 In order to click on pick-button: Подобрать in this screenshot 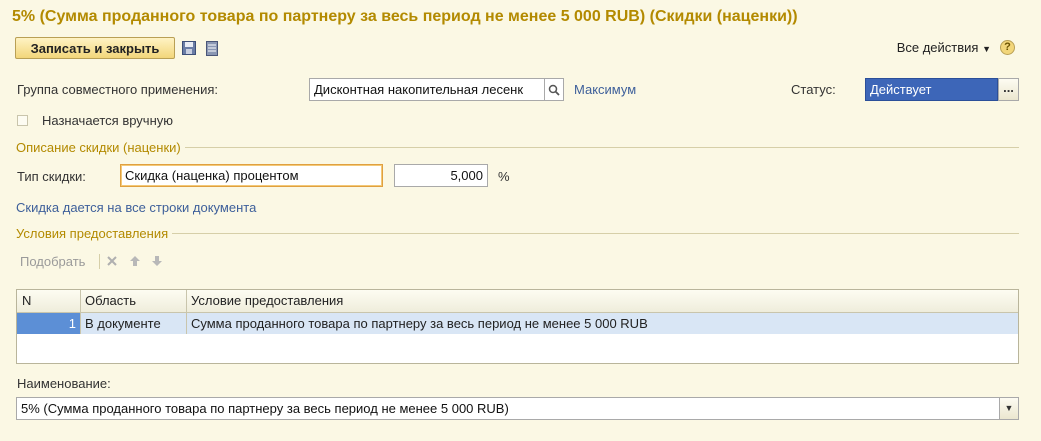, I will do `click(52, 261)`.